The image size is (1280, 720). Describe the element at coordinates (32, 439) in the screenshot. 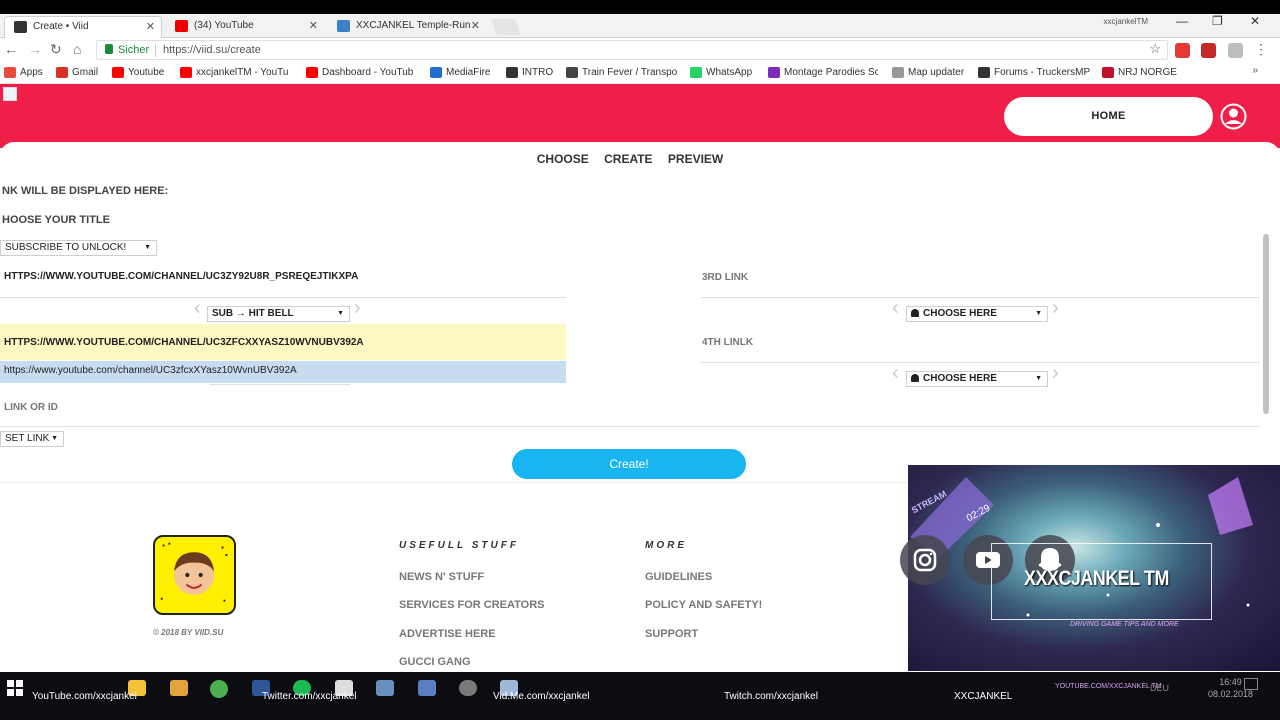

I see `set-link-select: SET LINK ▼` at that location.